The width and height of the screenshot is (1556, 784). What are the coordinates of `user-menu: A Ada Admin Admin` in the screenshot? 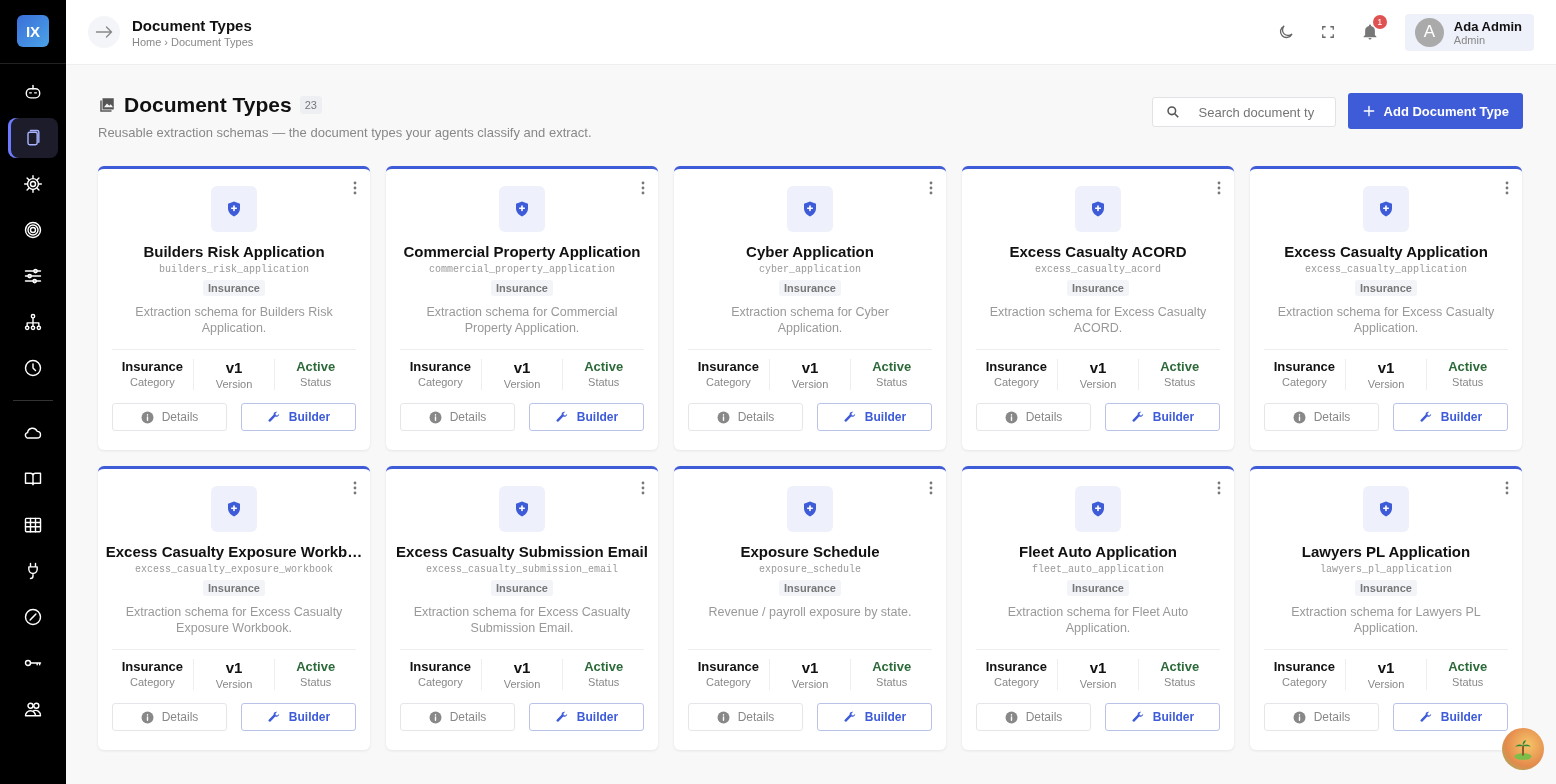 It's located at (1469, 32).